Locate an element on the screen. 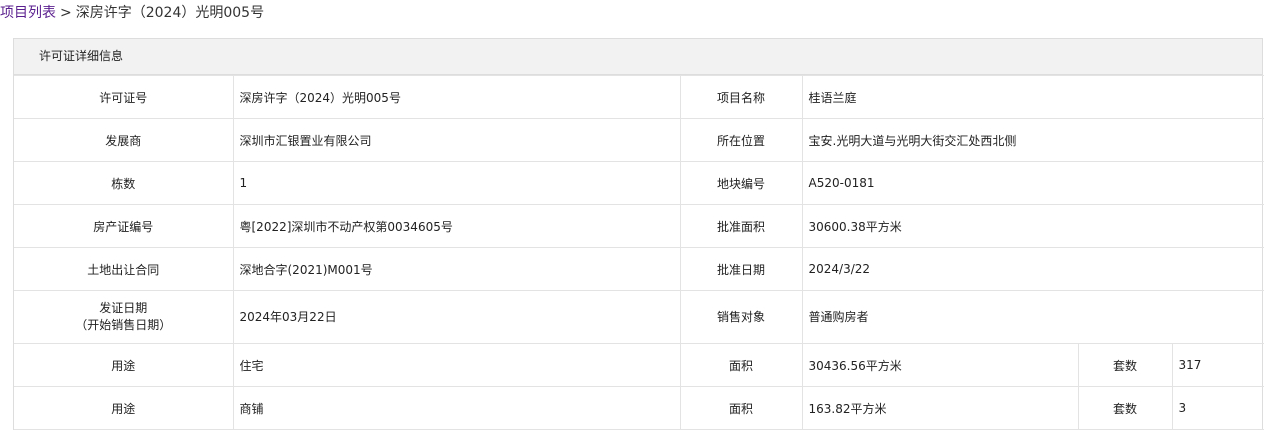 This screenshot has height=430, width=1266. issue-date-label-line1: 发证日期 is located at coordinates (123, 308).